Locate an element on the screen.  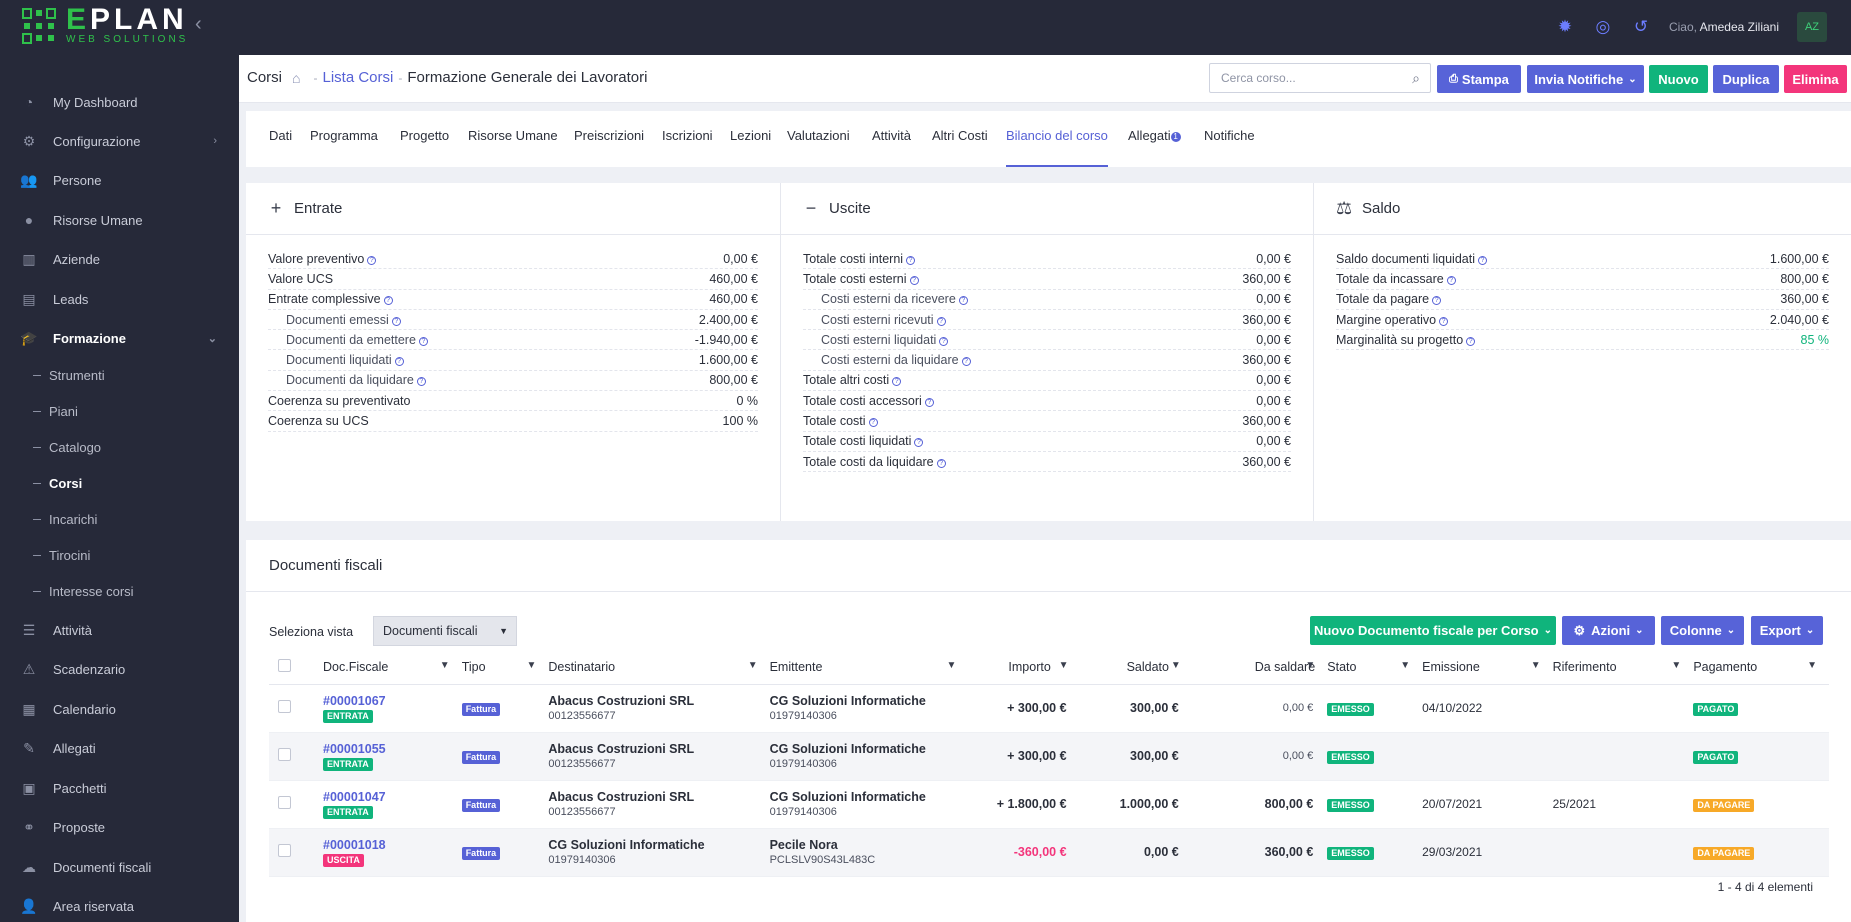
sidebar-item-attivita: ☰ Attività is located at coordinates (119, 630).